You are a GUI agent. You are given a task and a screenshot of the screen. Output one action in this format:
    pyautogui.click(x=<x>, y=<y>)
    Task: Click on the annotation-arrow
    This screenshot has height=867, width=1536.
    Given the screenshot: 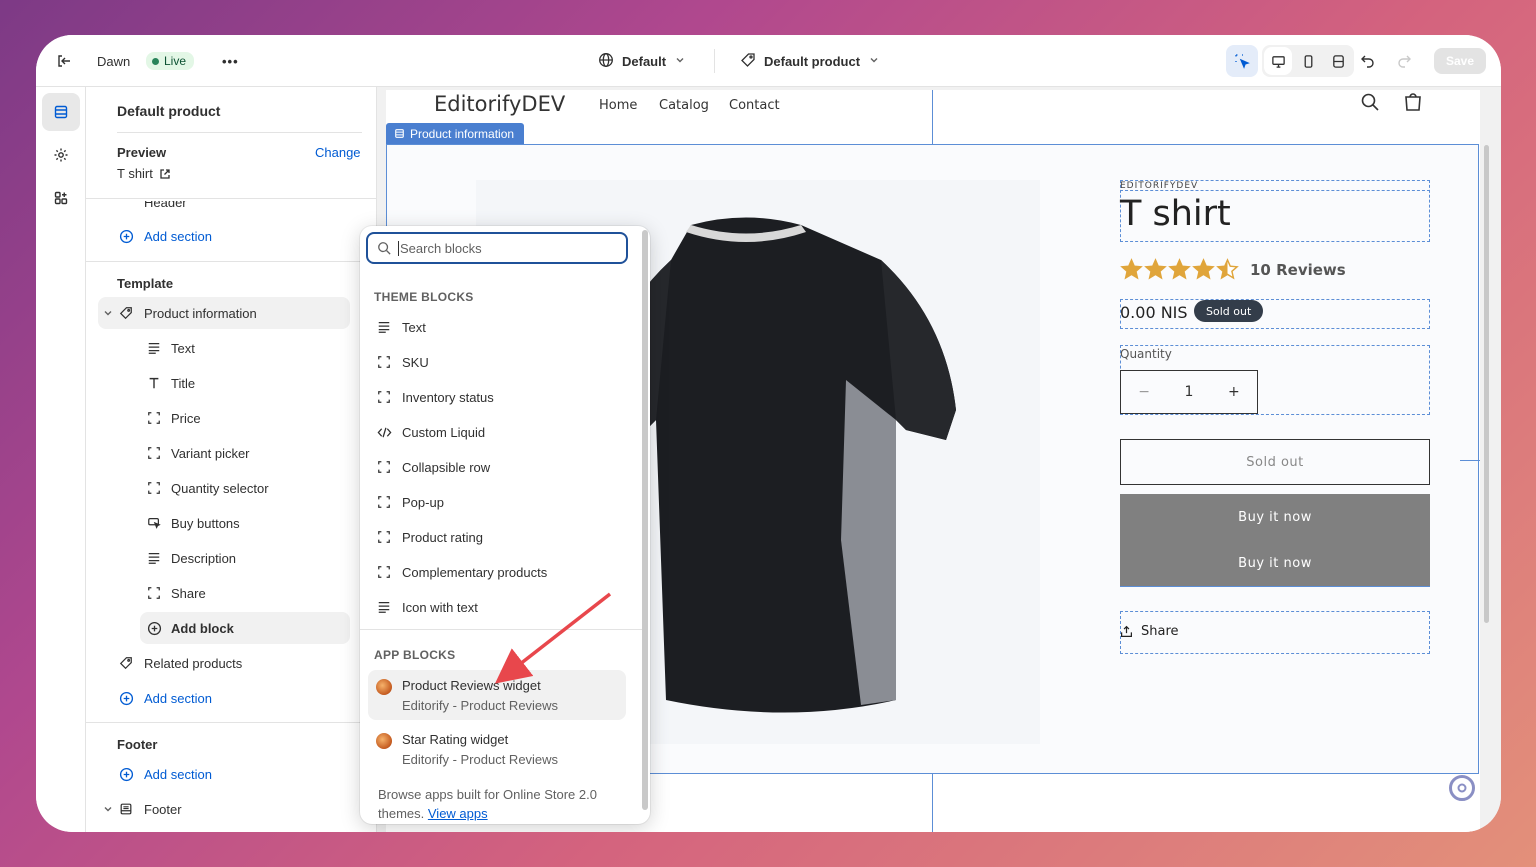 What is the action you would take?
    pyautogui.click(x=553, y=638)
    